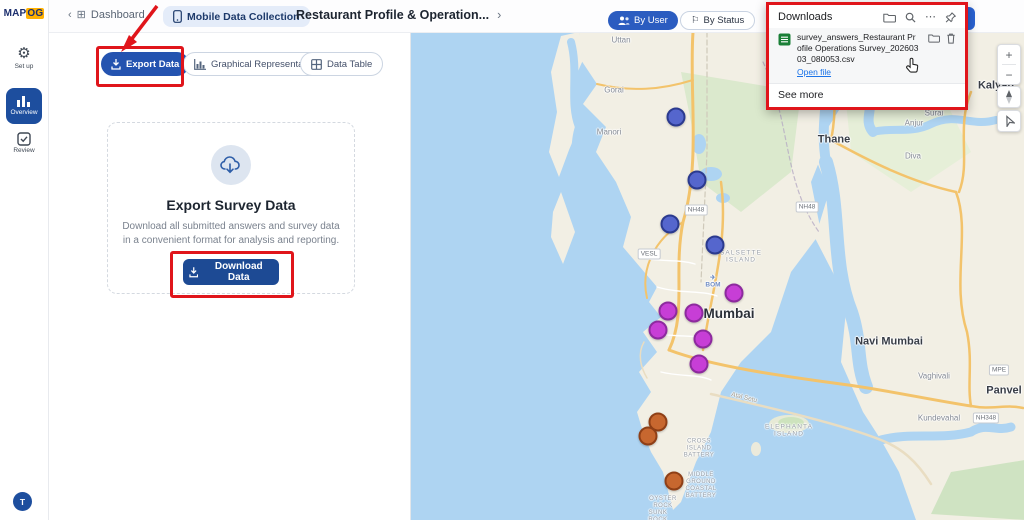  What do you see at coordinates (789, 430) in the screenshot?
I see `map-label: ELEPHANTA ISLAND` at bounding box center [789, 430].